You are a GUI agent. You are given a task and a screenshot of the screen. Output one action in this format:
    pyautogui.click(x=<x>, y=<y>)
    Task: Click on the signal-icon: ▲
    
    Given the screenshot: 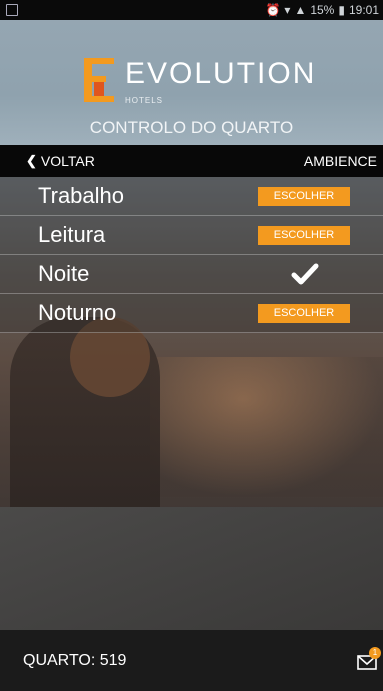 What is the action you would take?
    pyautogui.click(x=300, y=10)
    